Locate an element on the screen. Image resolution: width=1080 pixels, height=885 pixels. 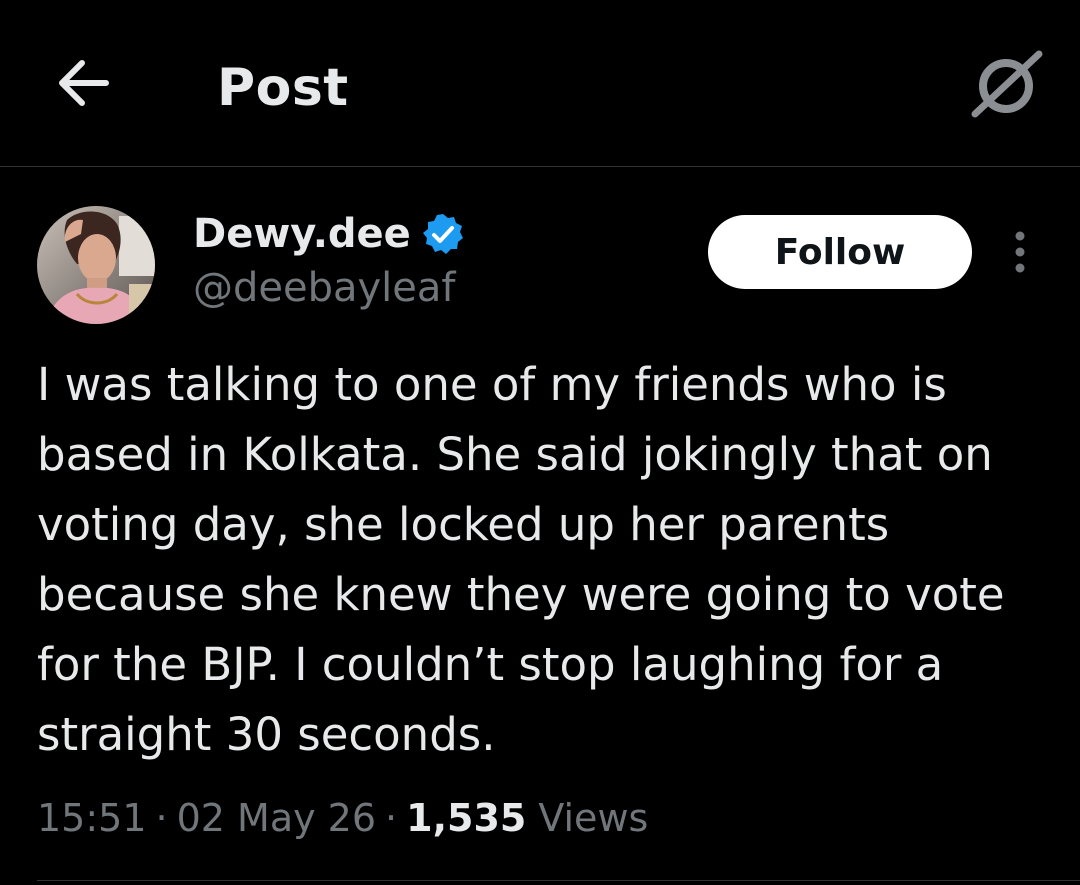
post-meta: 15:51 · 02 May 26 · 1,535 Views is located at coordinates (342, 818).